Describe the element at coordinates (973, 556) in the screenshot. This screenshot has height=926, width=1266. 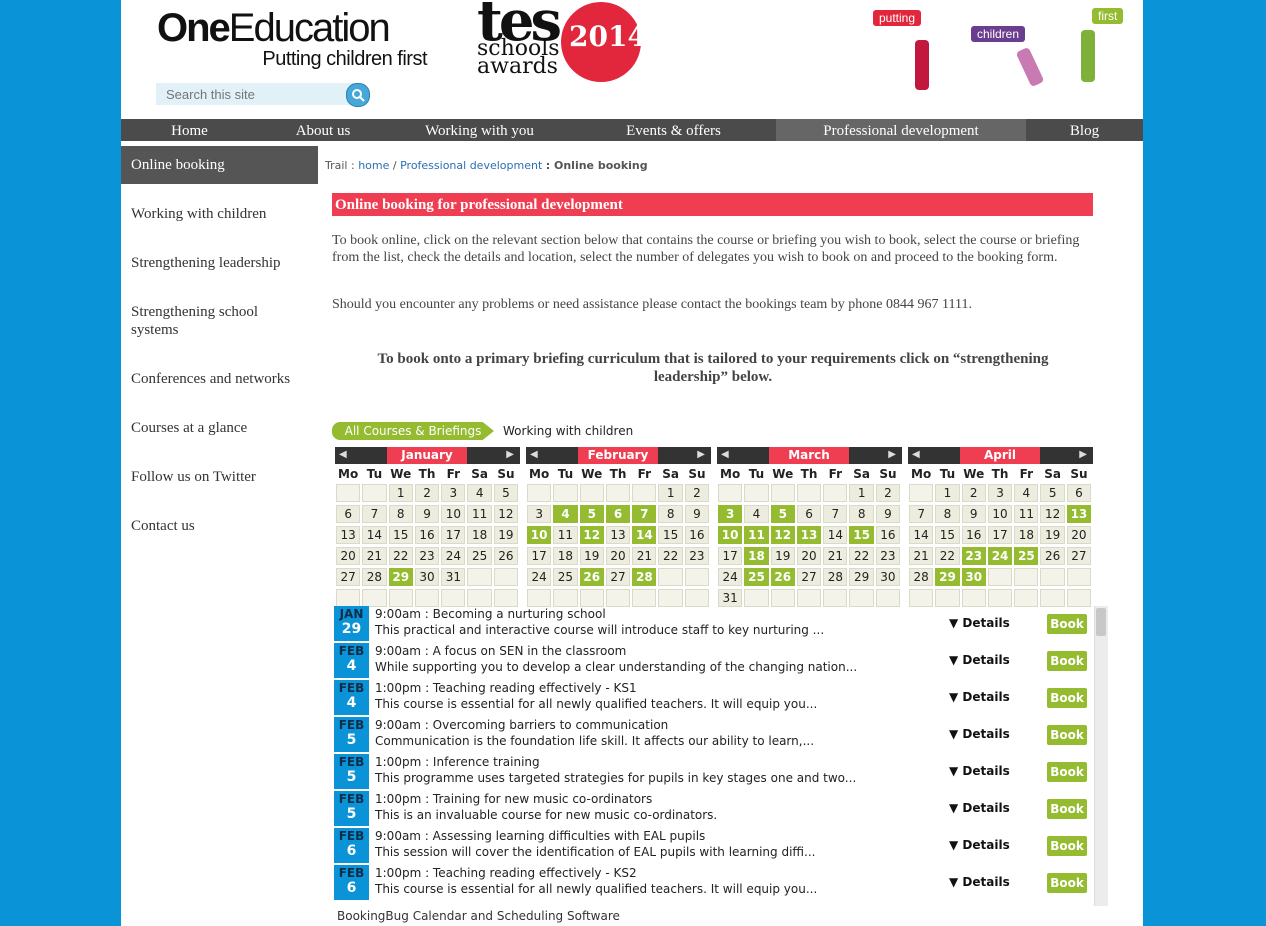
I see `calendar-day-available: 23` at that location.